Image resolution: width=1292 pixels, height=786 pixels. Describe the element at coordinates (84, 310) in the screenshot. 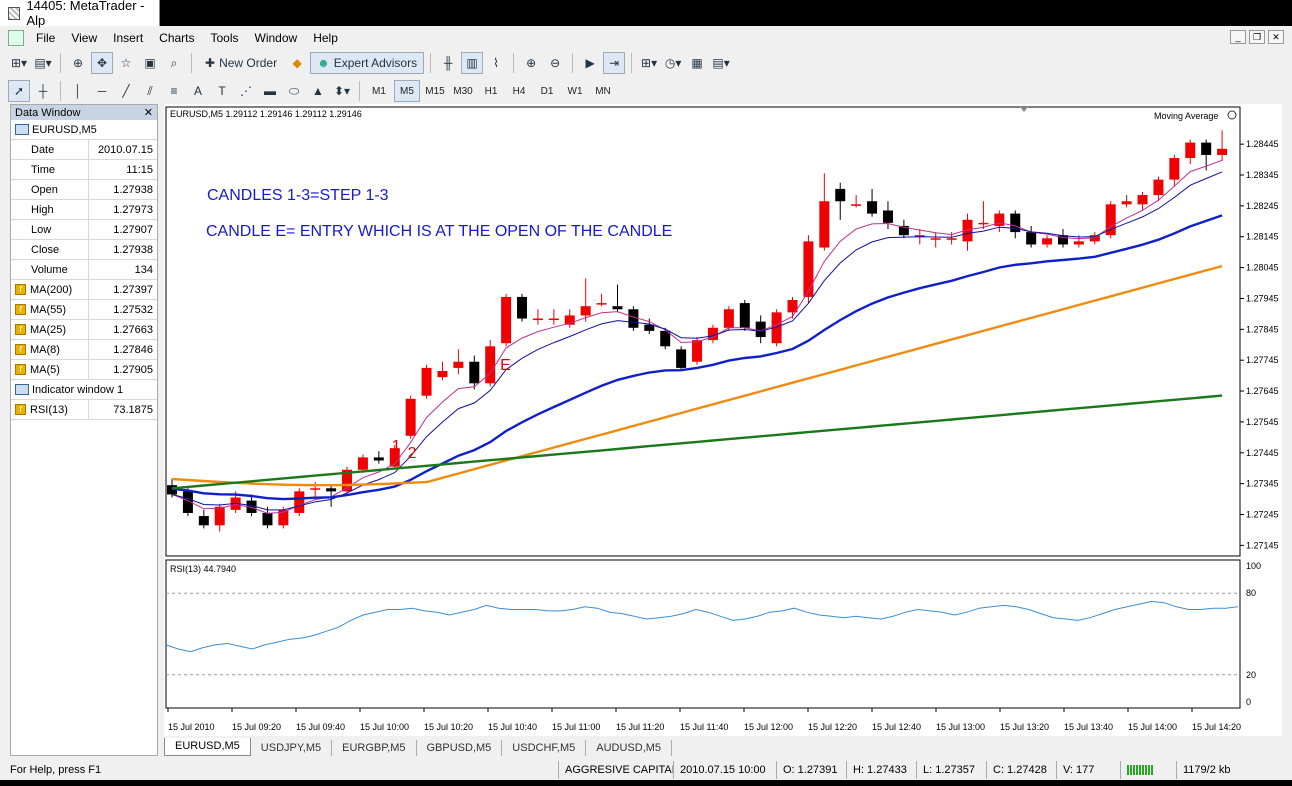

I see `indicator-row: f MA(55) 1.27532` at that location.